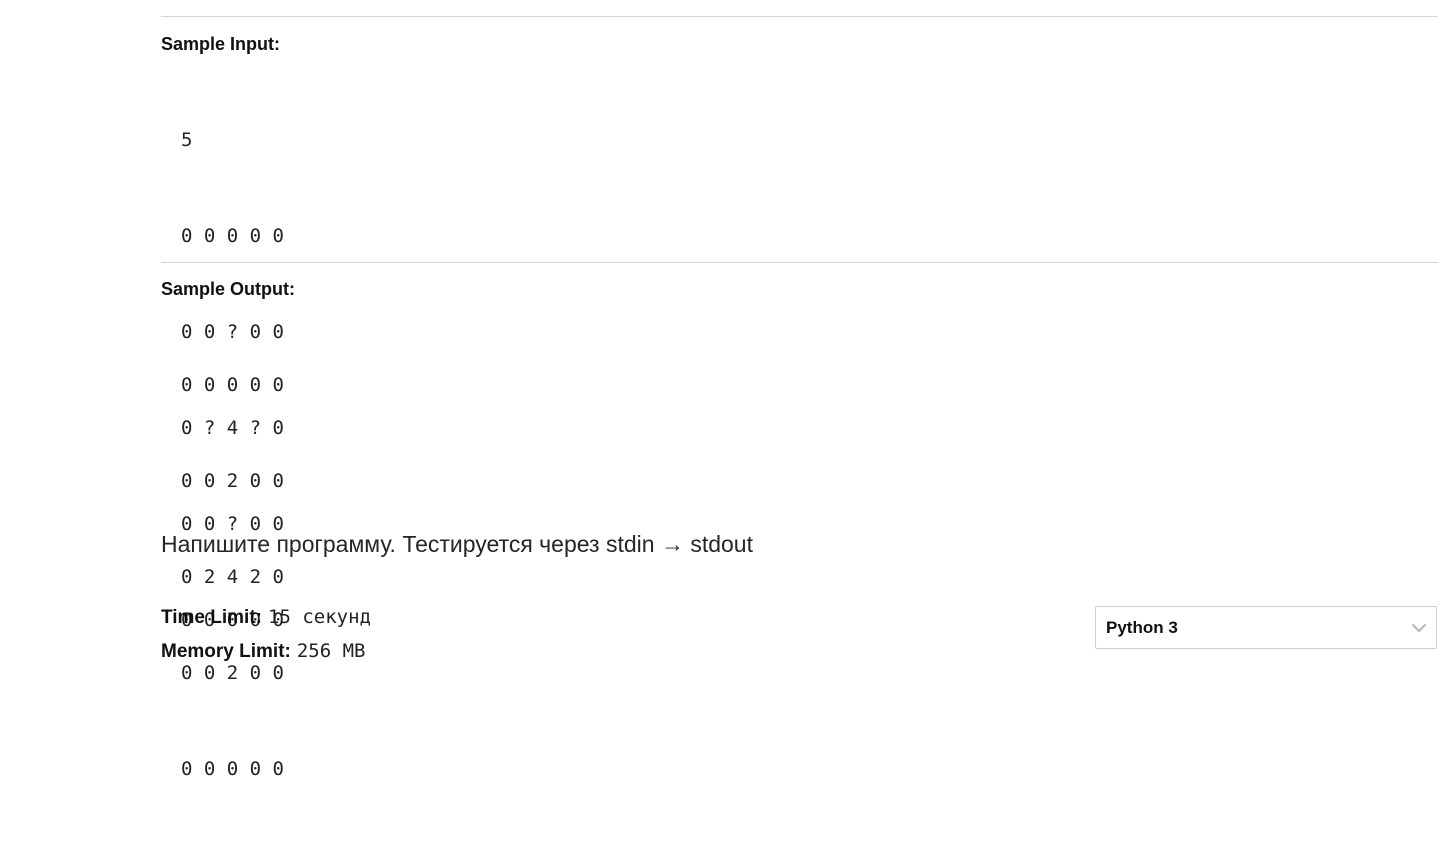 The height and width of the screenshot is (849, 1456). What do you see at coordinates (221, 44) in the screenshot?
I see `sample-input-heading: Sample Input:` at bounding box center [221, 44].